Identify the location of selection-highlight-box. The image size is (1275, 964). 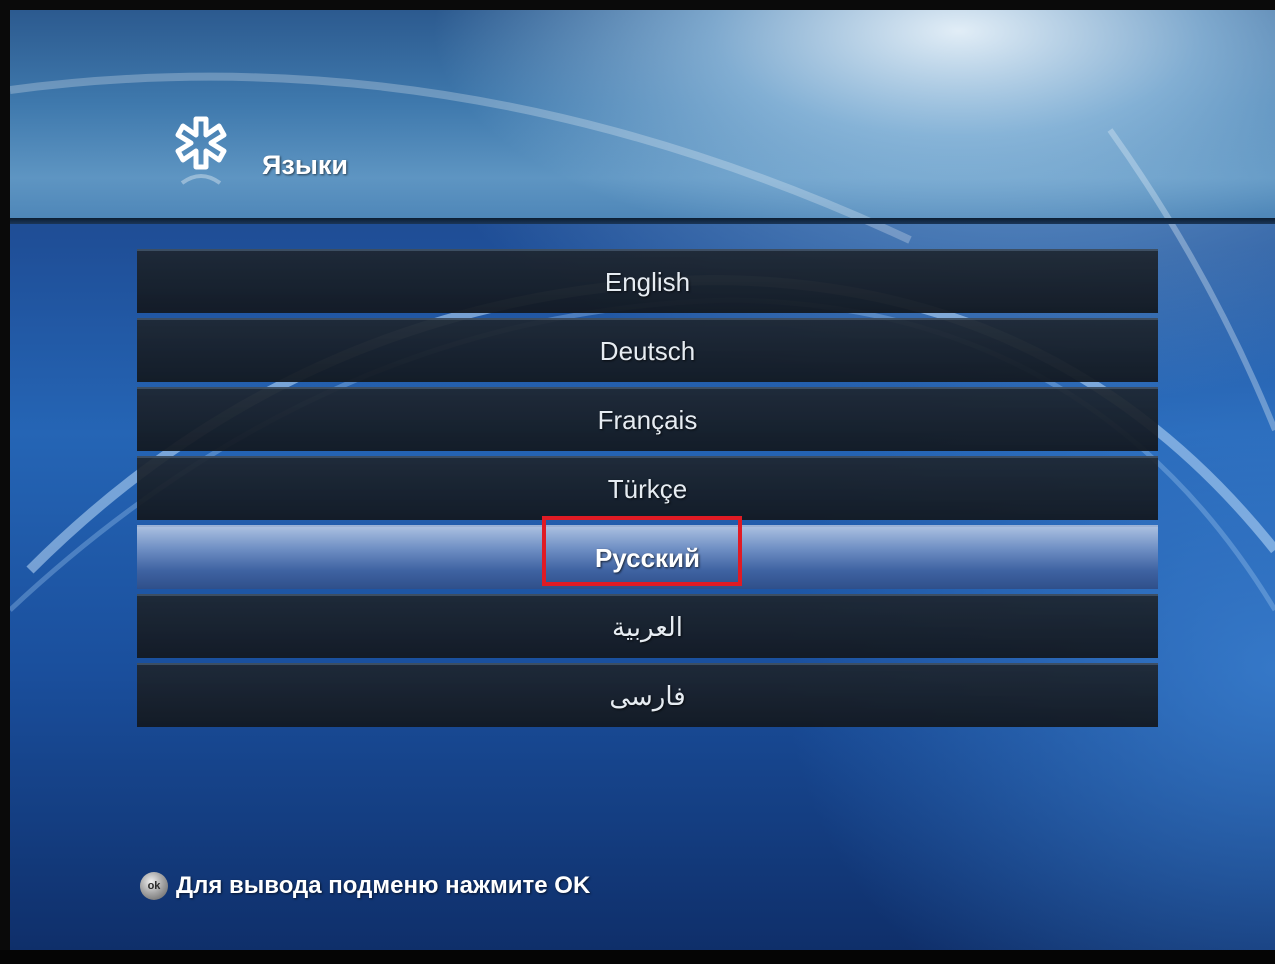
(642, 551).